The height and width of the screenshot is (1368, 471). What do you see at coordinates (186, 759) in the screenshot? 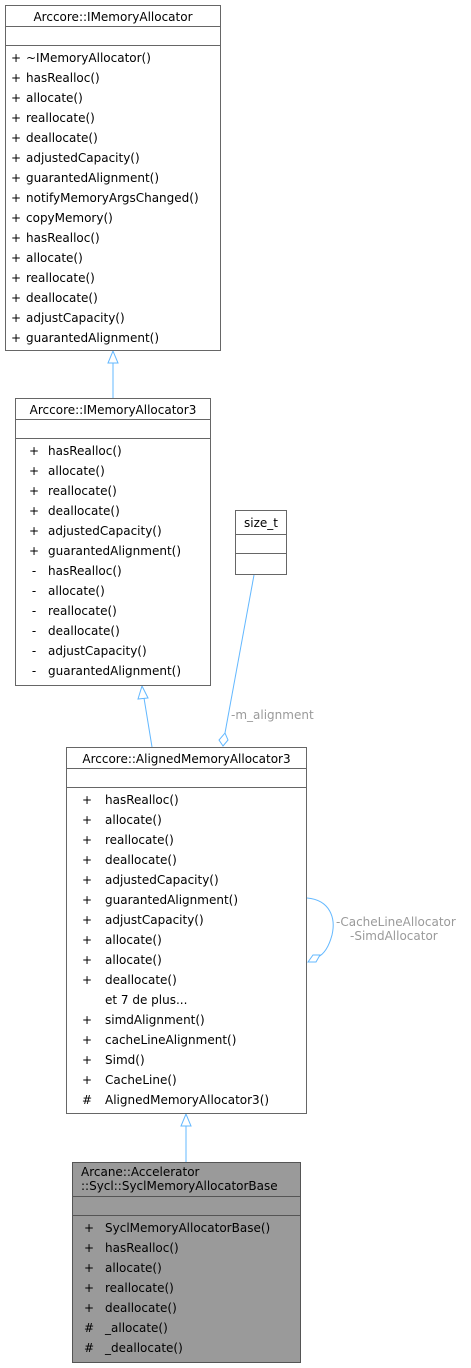
I see `class-title: Arccore::AlignedMemoryAllocator3` at bounding box center [186, 759].